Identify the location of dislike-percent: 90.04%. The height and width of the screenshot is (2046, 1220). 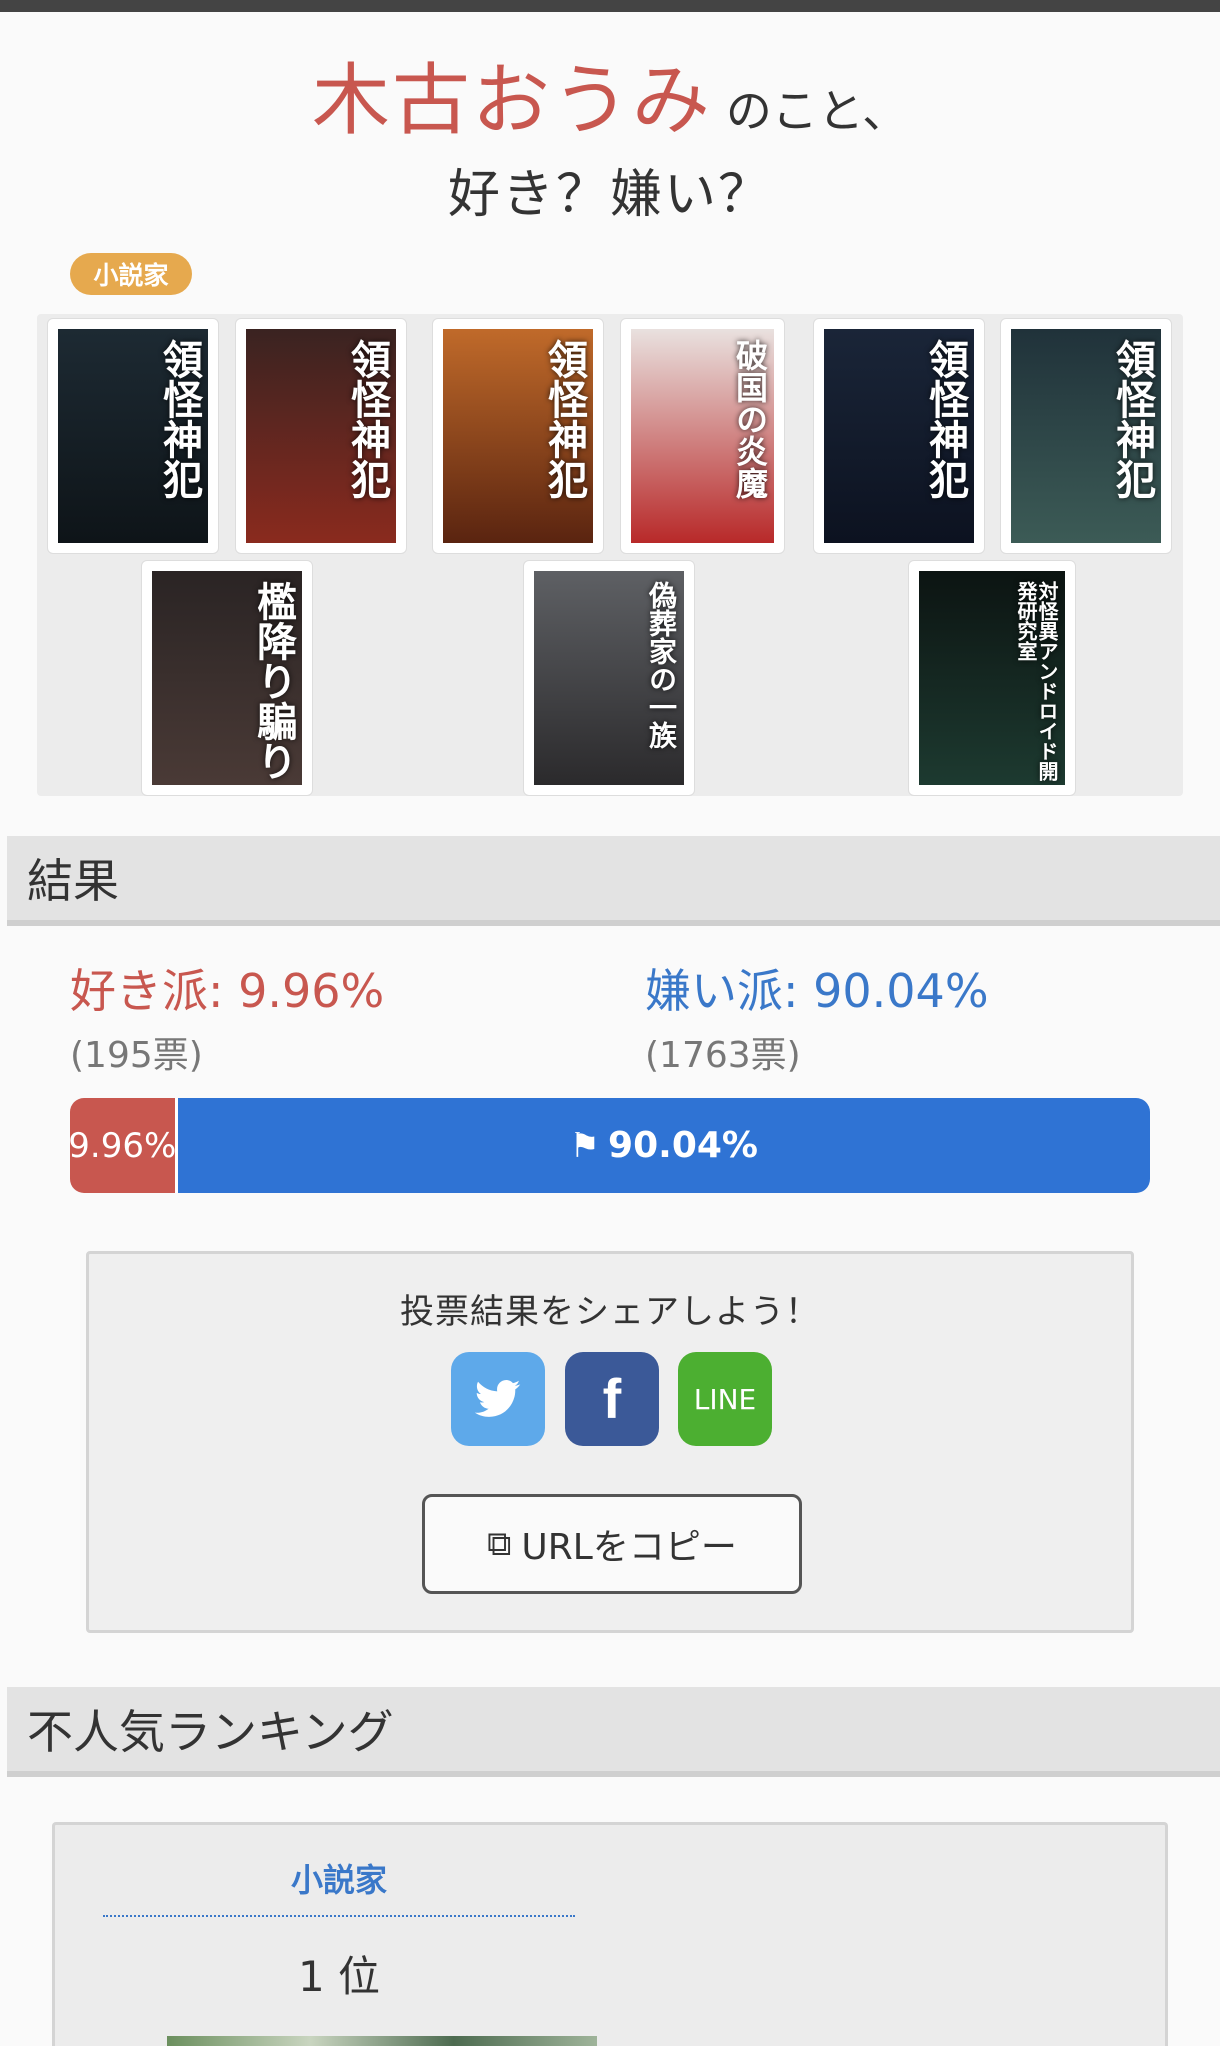
(901, 991).